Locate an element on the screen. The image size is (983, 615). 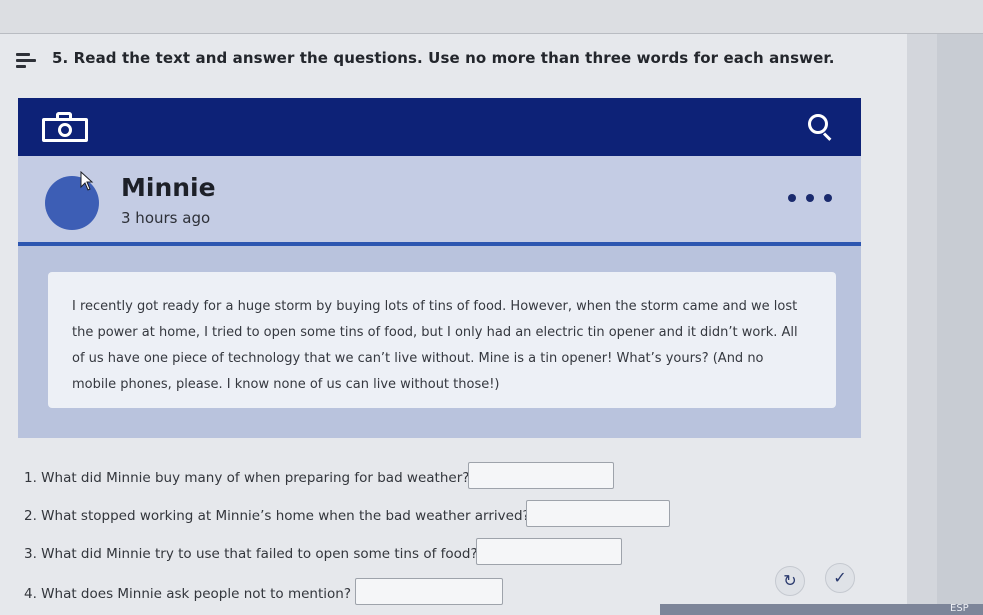
author-name: Minnie is located at coordinates (168, 187).